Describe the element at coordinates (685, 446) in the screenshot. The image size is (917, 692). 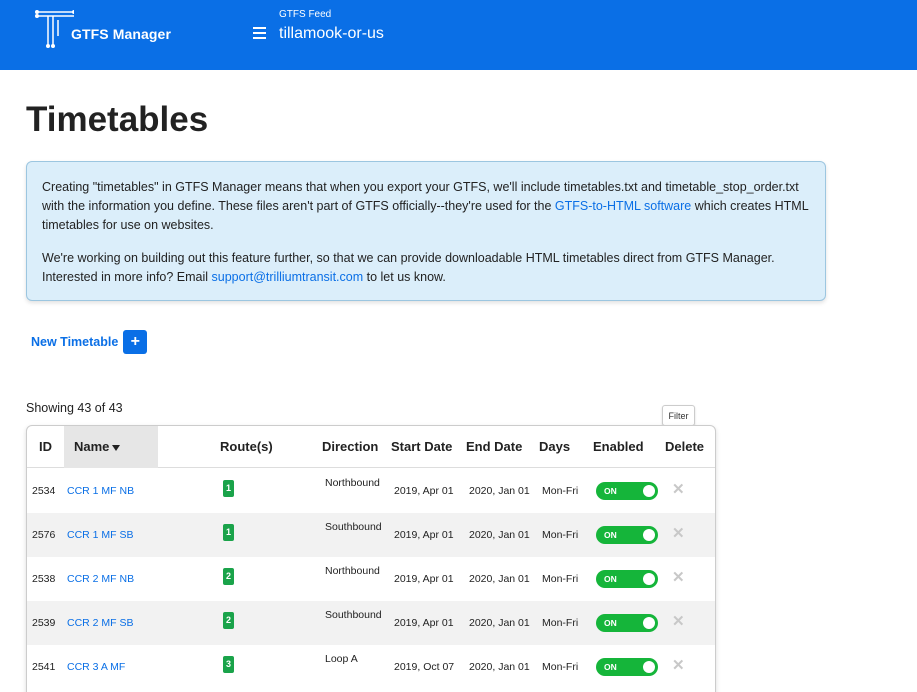
I see `column-header-delete: Delete` at that location.